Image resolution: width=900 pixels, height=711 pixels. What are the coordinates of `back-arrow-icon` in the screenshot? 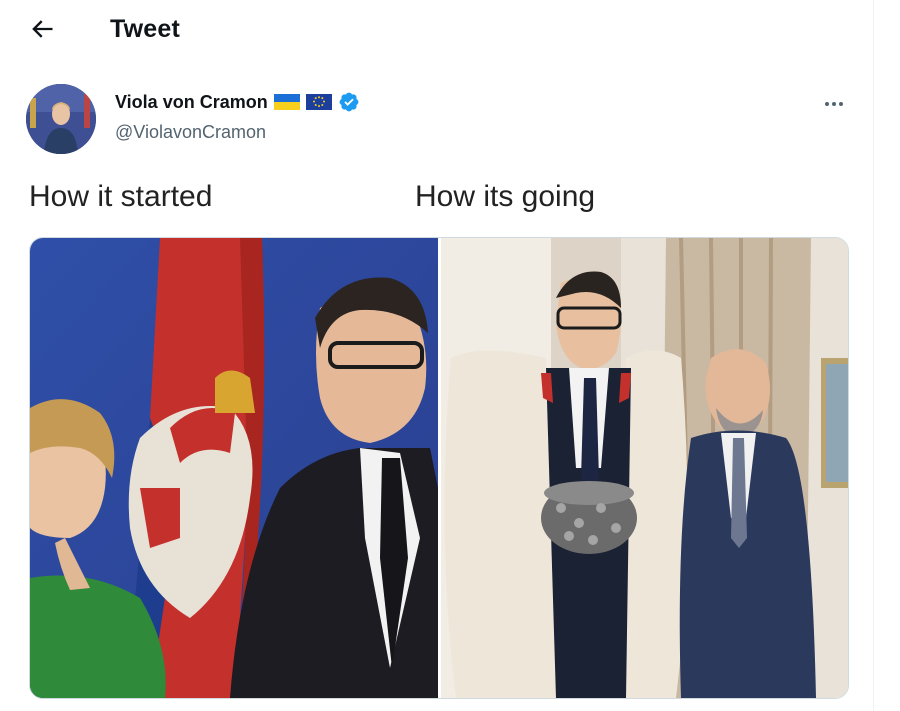 It's located at (42, 29).